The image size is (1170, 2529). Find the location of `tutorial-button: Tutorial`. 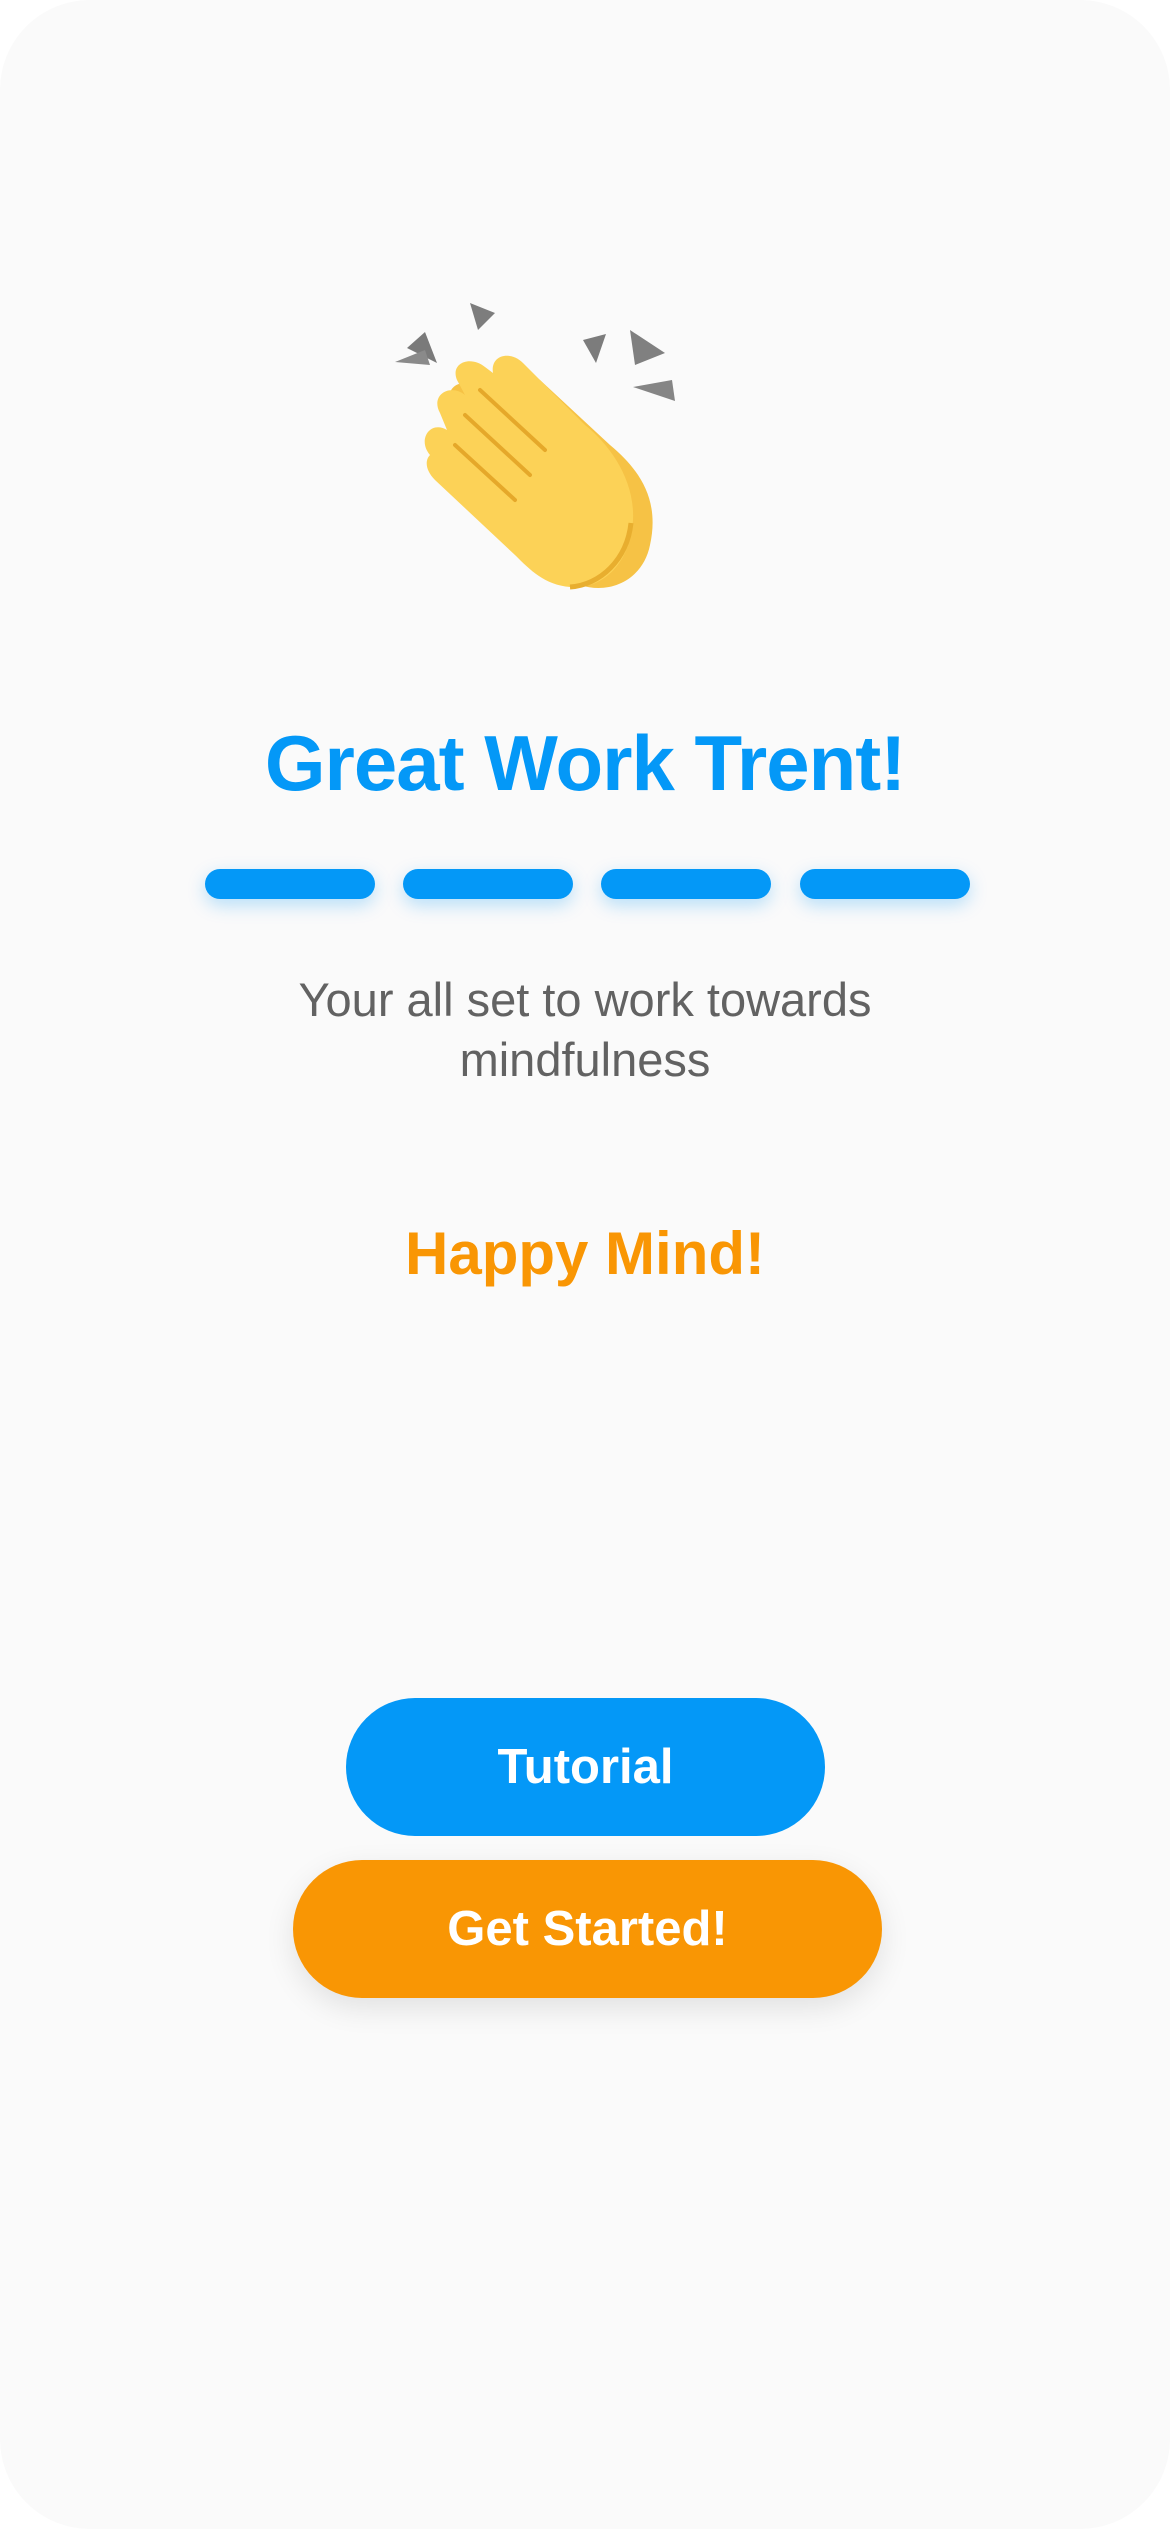

tutorial-button: Tutorial is located at coordinates (585, 1767).